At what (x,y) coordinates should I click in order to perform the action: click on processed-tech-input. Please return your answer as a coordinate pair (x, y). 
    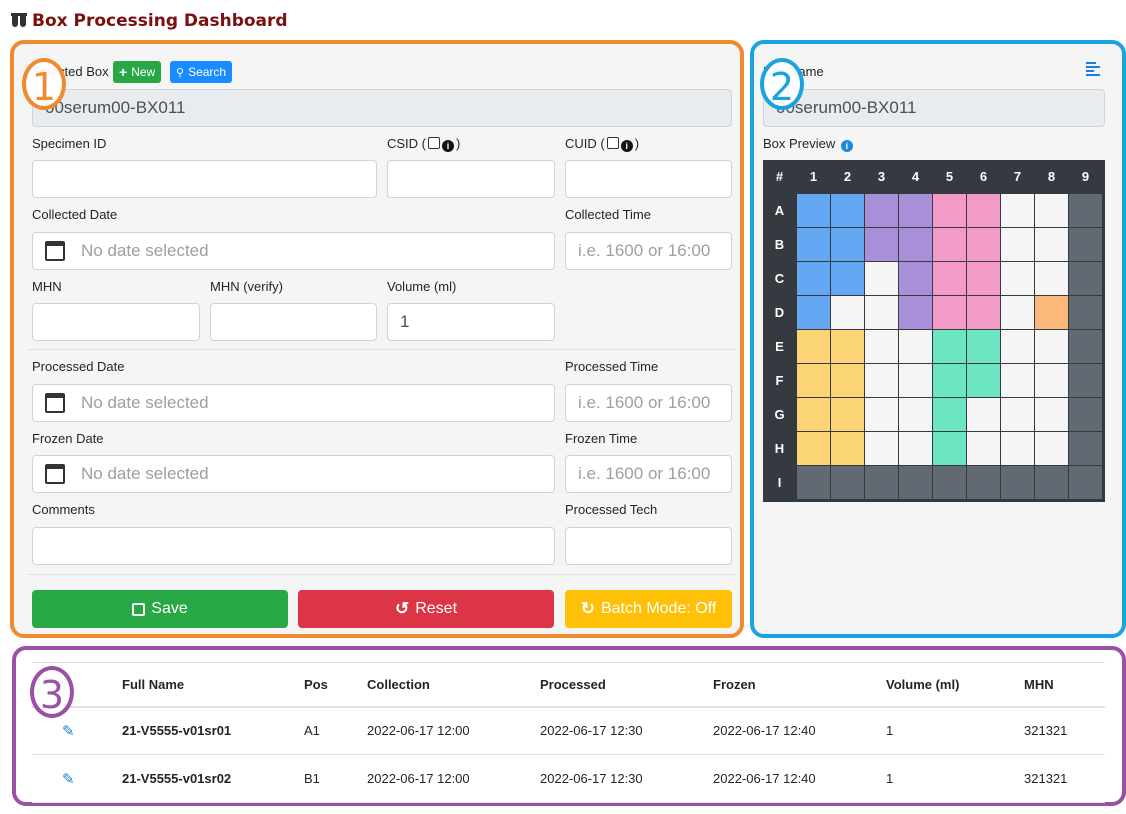
    Looking at the image, I should click on (648, 546).